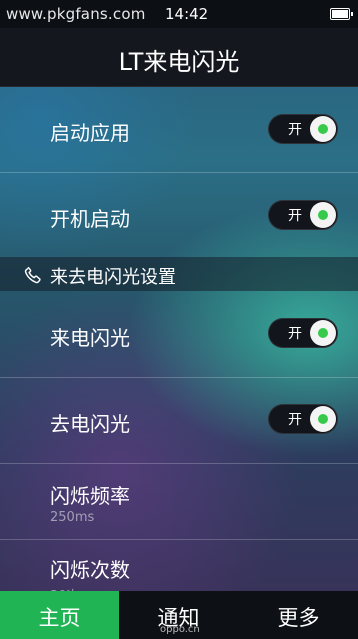 This screenshot has height=639, width=358. I want to click on setting-label: 闪烁次数, so click(90, 570).